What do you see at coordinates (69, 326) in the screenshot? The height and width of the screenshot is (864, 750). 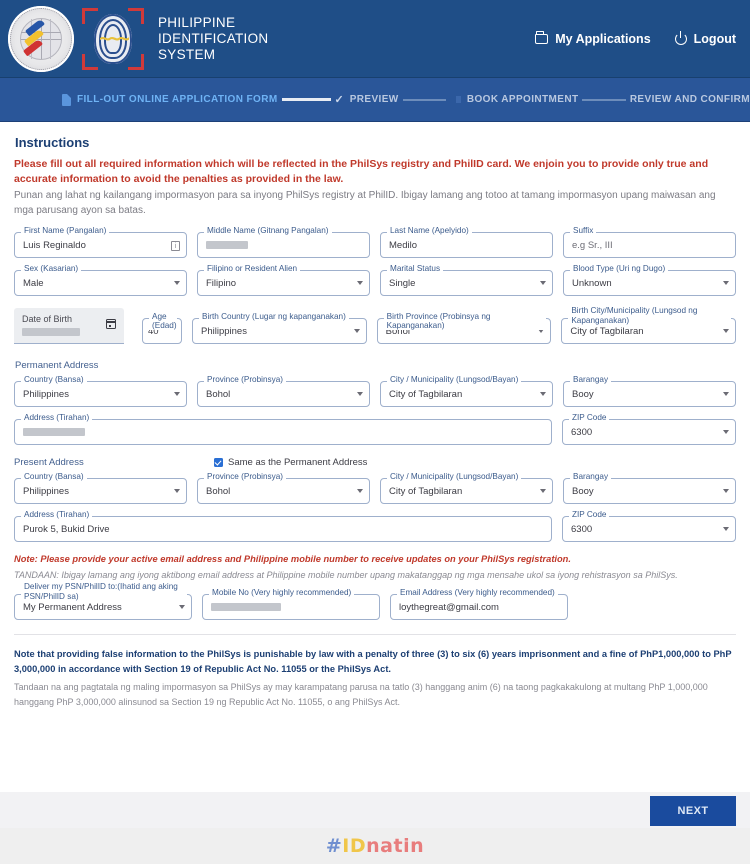 I see `date-of-birth-input: Date of Birth` at bounding box center [69, 326].